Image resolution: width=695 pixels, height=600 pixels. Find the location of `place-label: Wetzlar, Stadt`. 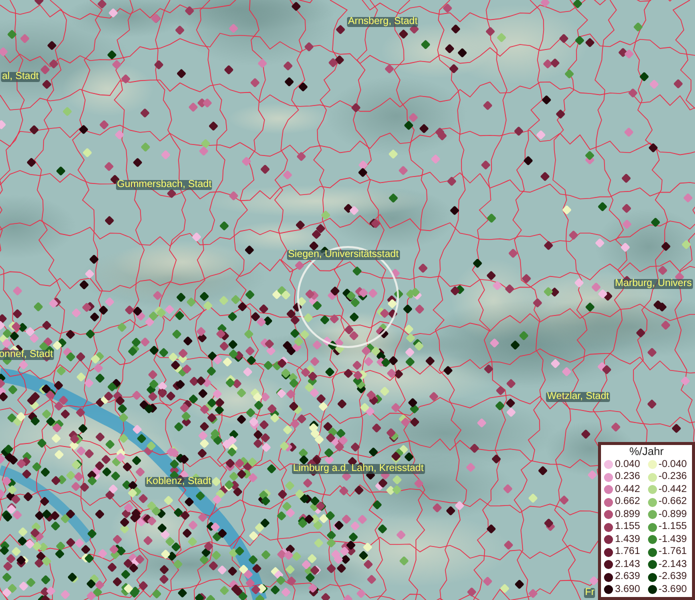

place-label: Wetzlar, Stadt is located at coordinates (578, 397).